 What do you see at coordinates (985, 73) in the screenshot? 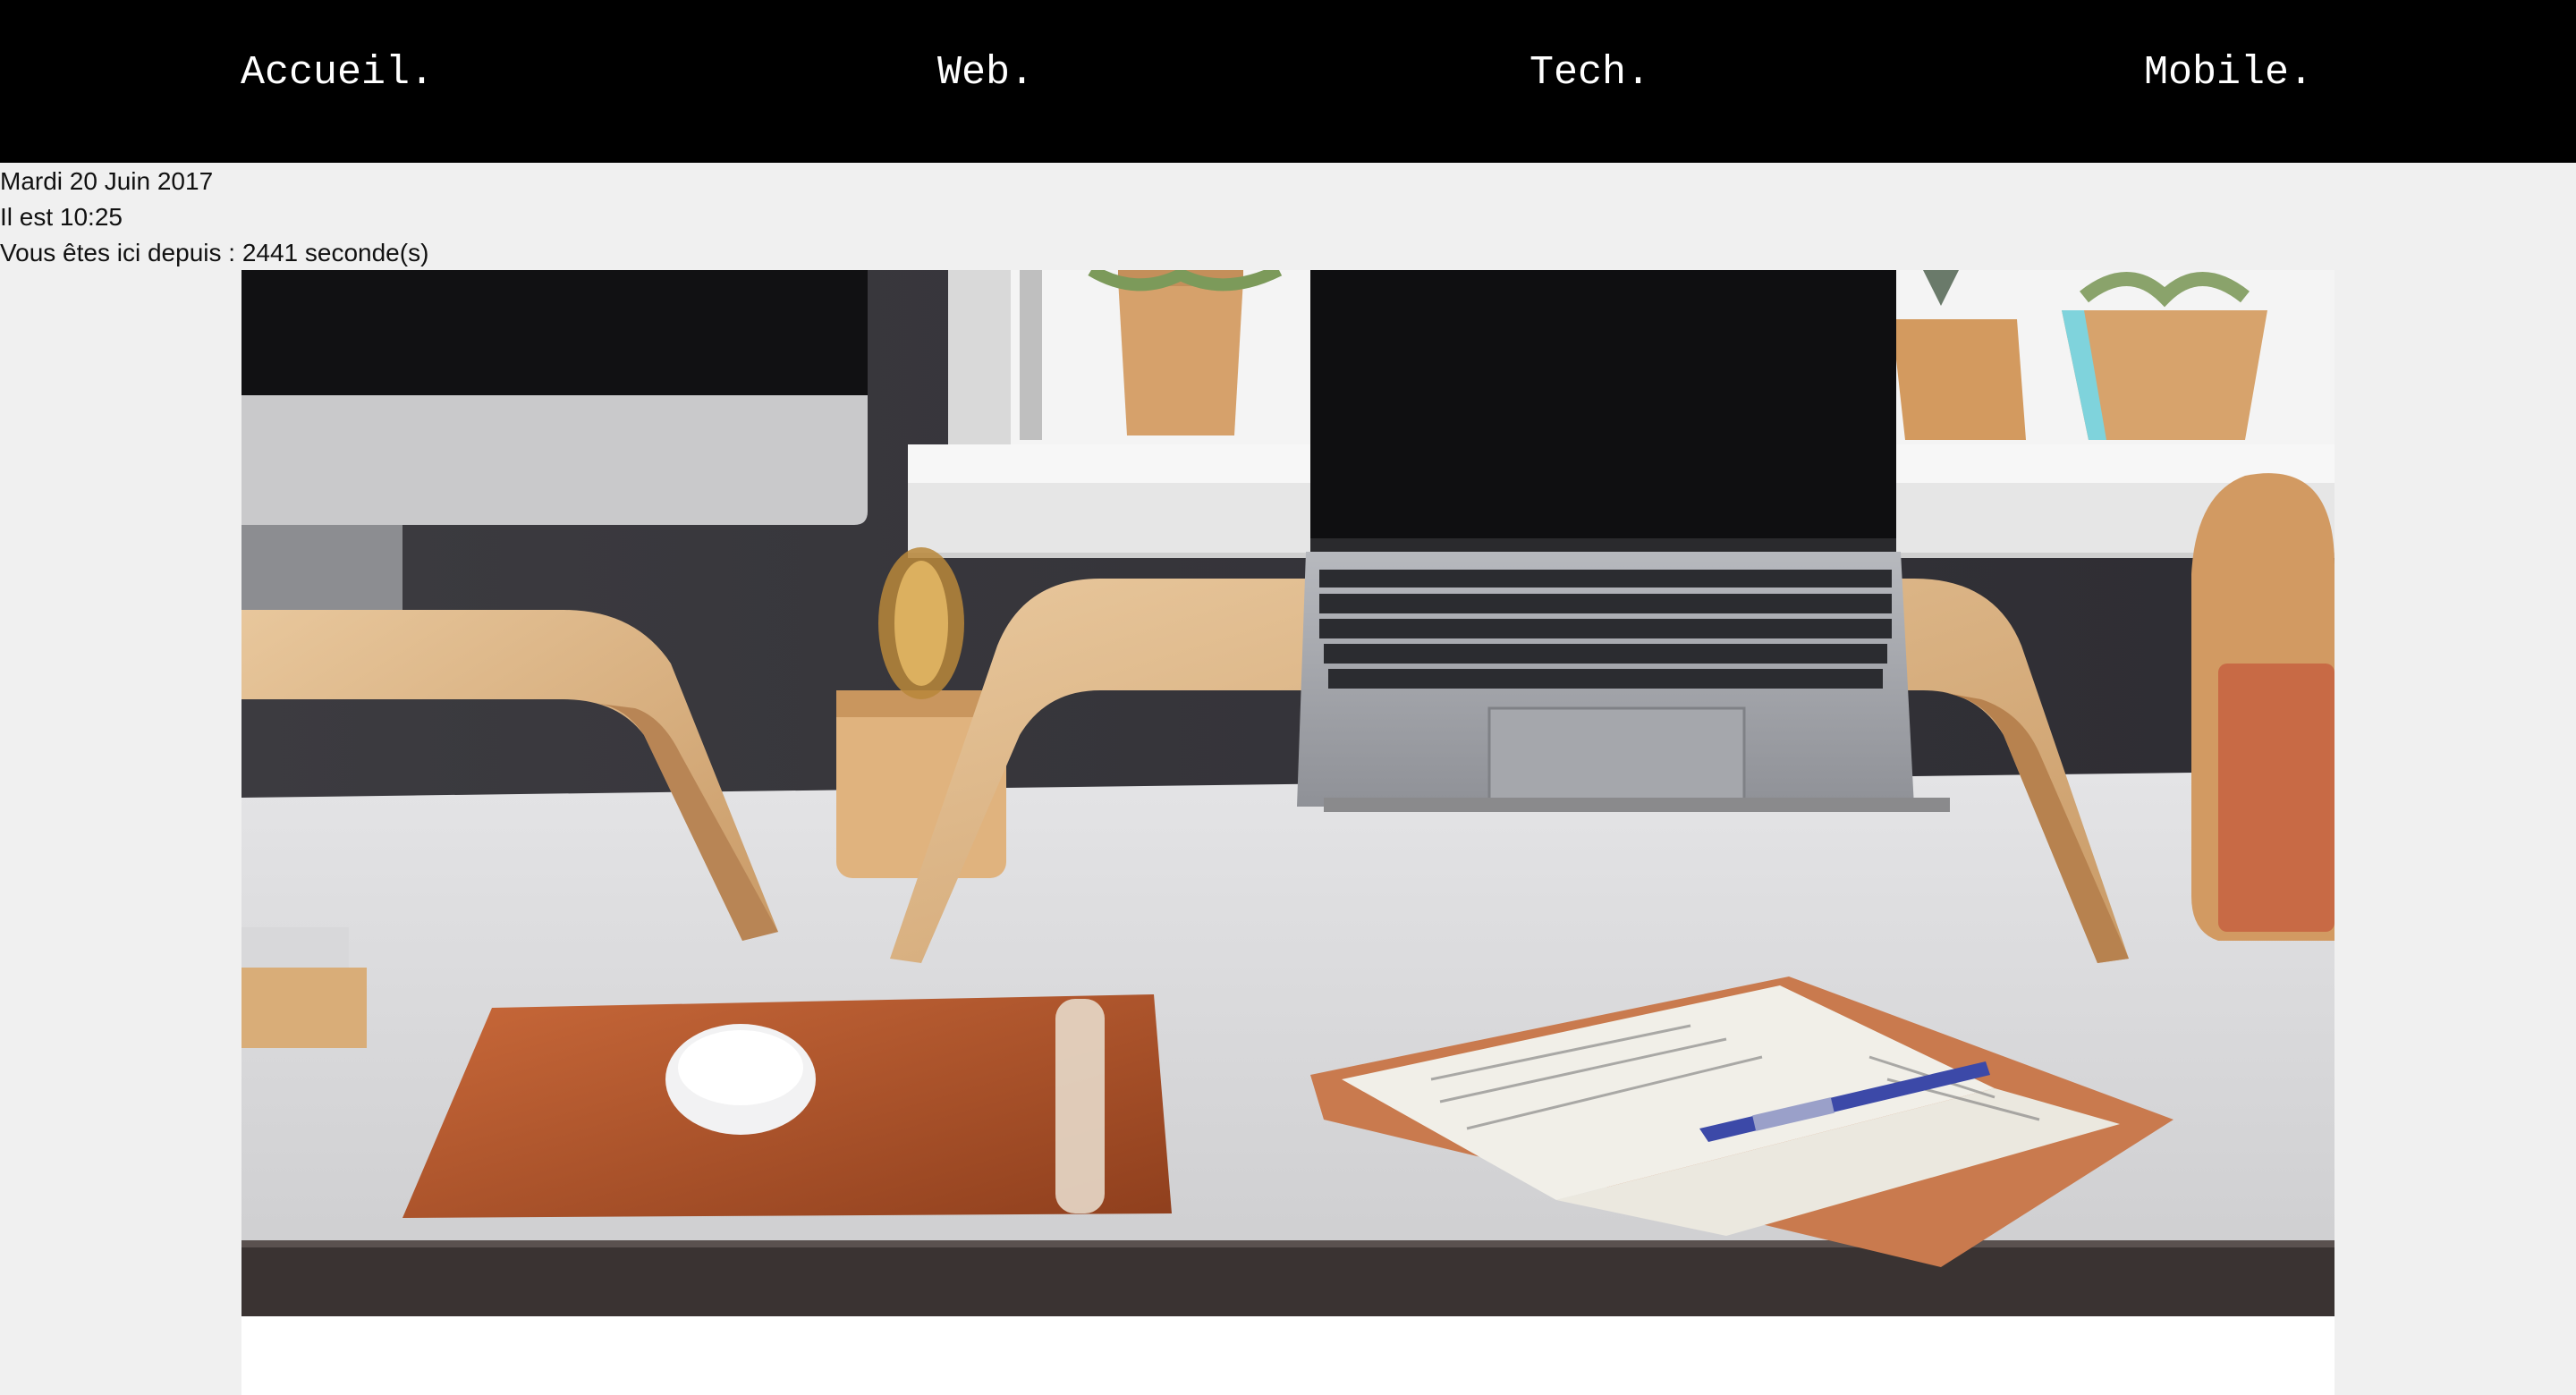
I see `nav-link-web: Web.` at bounding box center [985, 73].